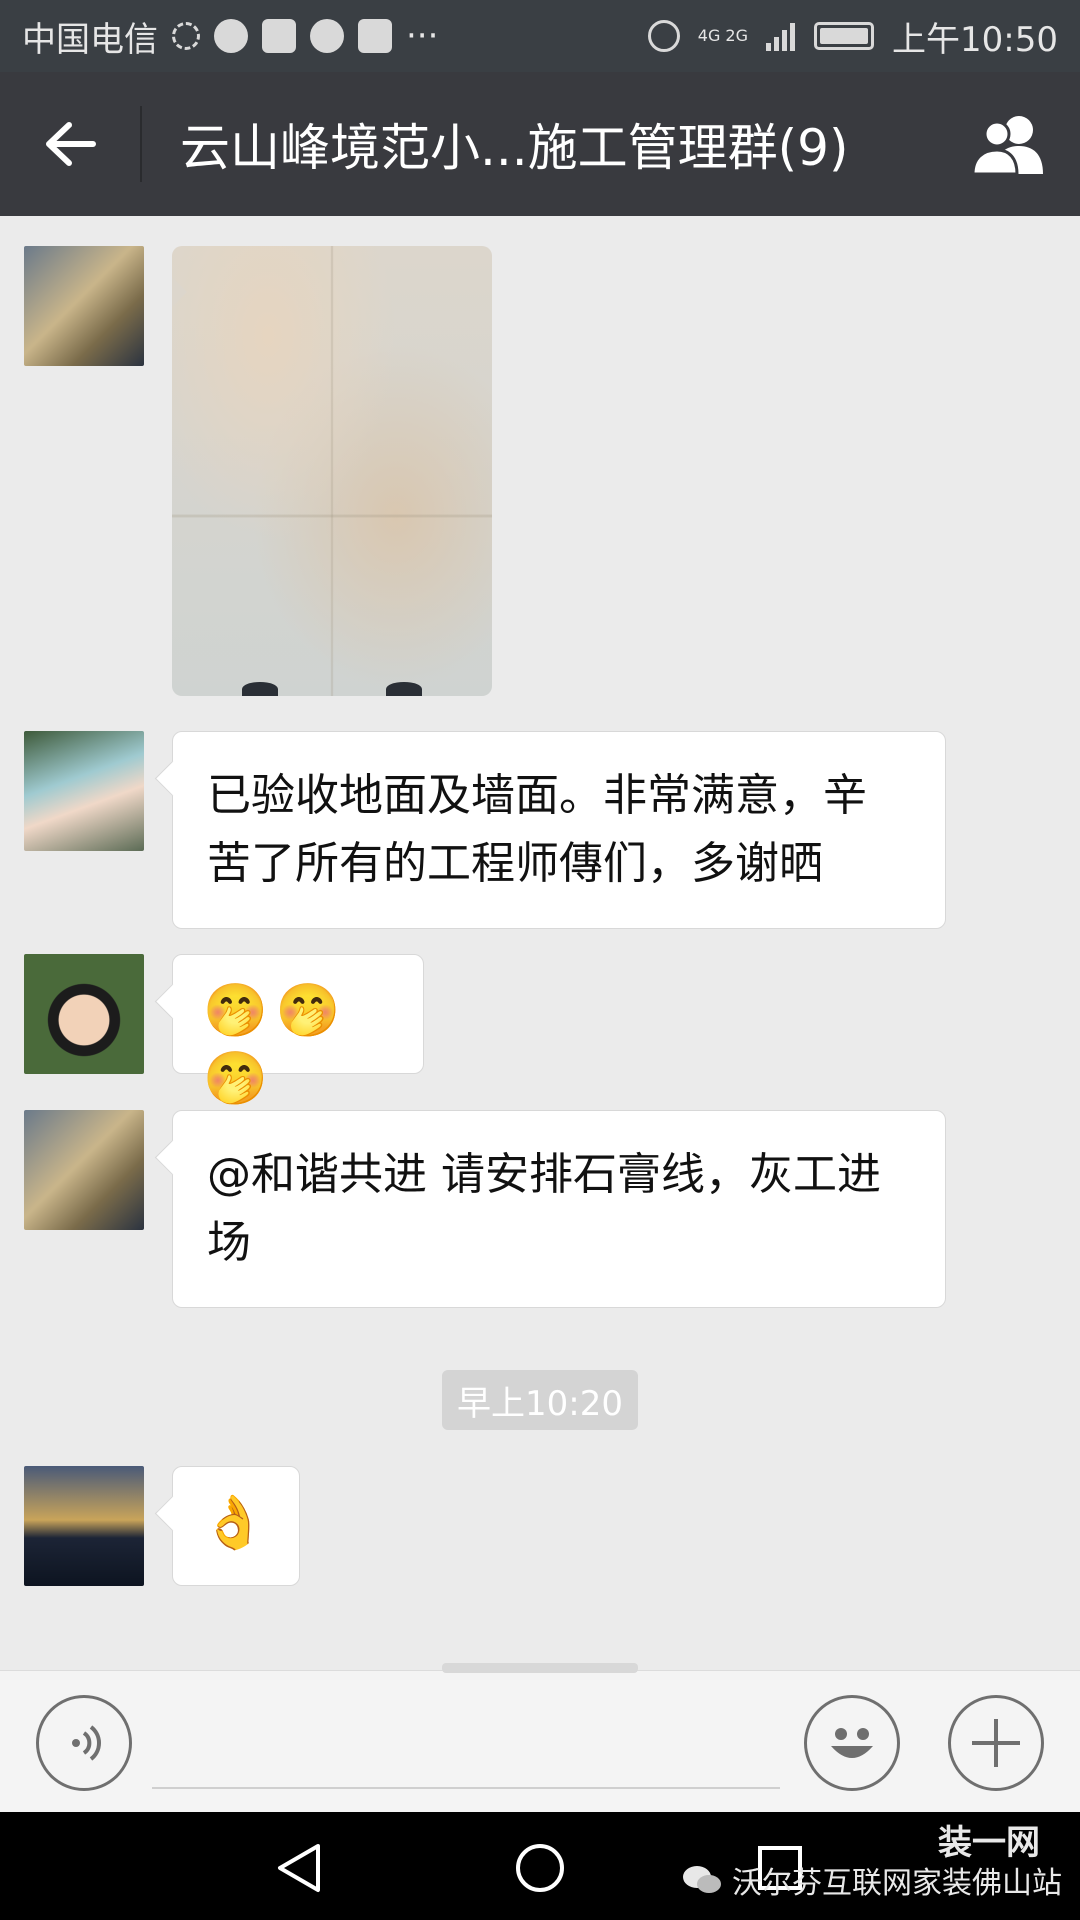 The width and height of the screenshot is (1080, 1920). What do you see at coordinates (279, 36) in the screenshot?
I see `battery-alert-icon` at bounding box center [279, 36].